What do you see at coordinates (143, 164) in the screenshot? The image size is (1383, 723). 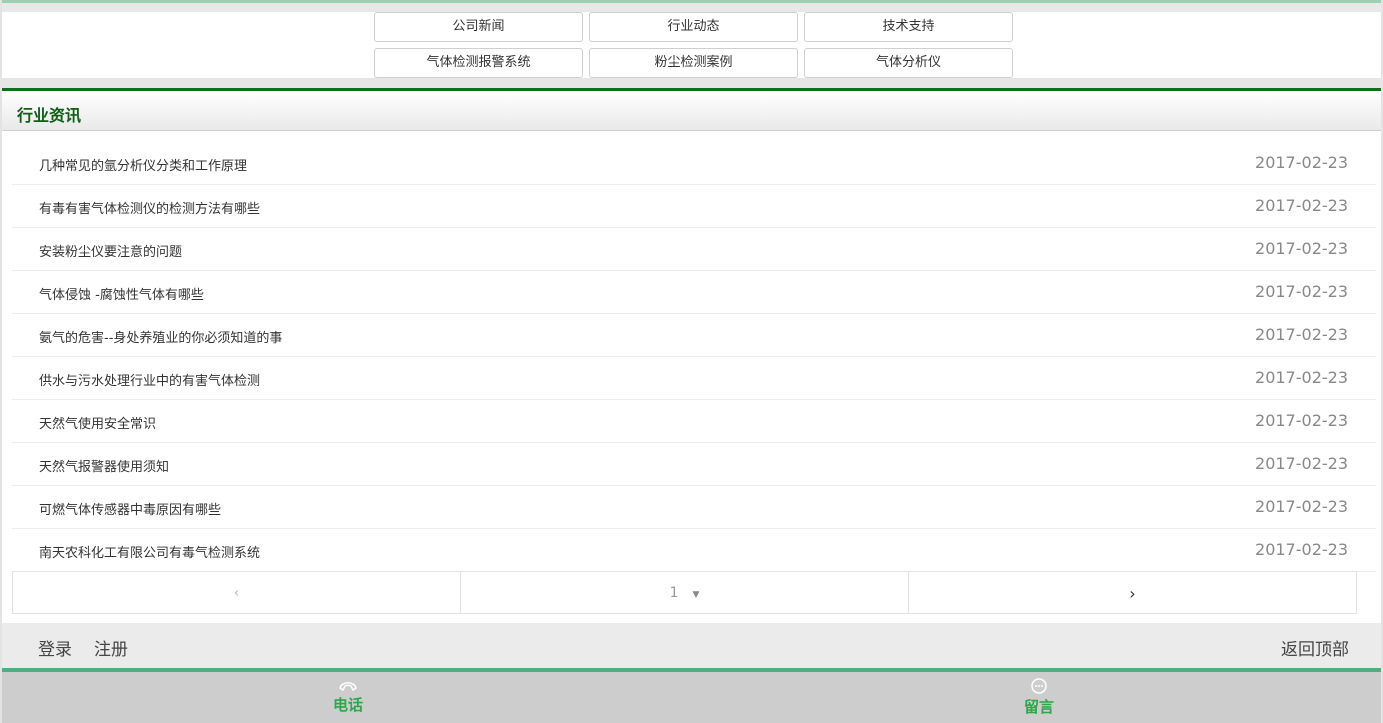 I see `news-title: 几种常见的氩分析仪分类和工作原理` at bounding box center [143, 164].